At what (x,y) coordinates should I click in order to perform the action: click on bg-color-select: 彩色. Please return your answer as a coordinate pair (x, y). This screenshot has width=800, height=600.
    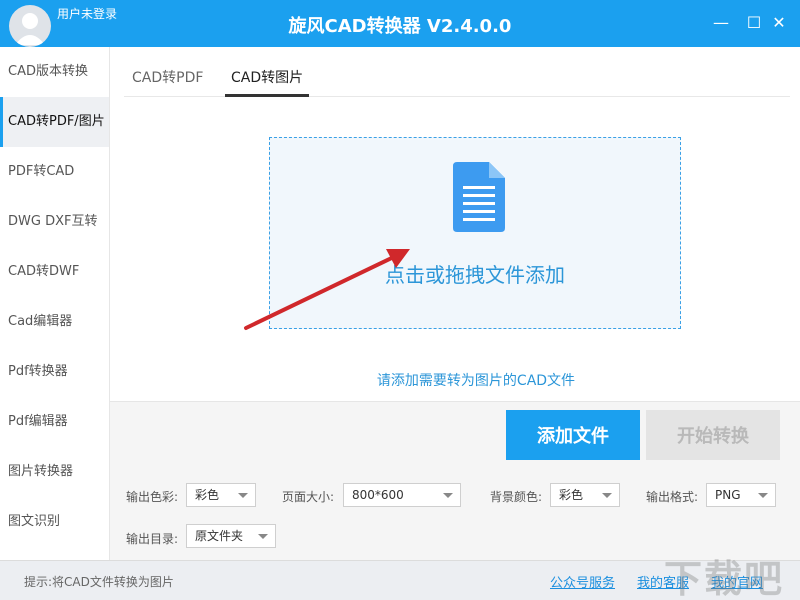
    Looking at the image, I should click on (585, 495).